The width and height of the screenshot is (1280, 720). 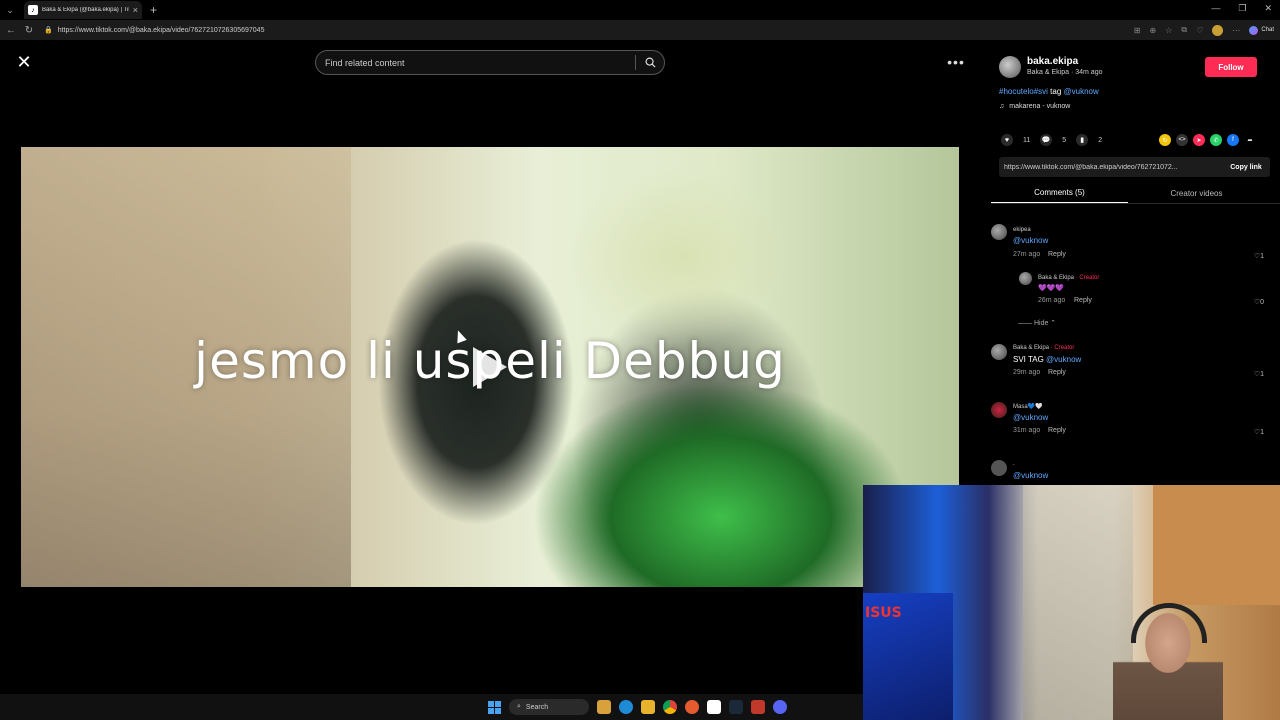 I want to click on copy-link-button: Copy link, so click(x=1246, y=167).